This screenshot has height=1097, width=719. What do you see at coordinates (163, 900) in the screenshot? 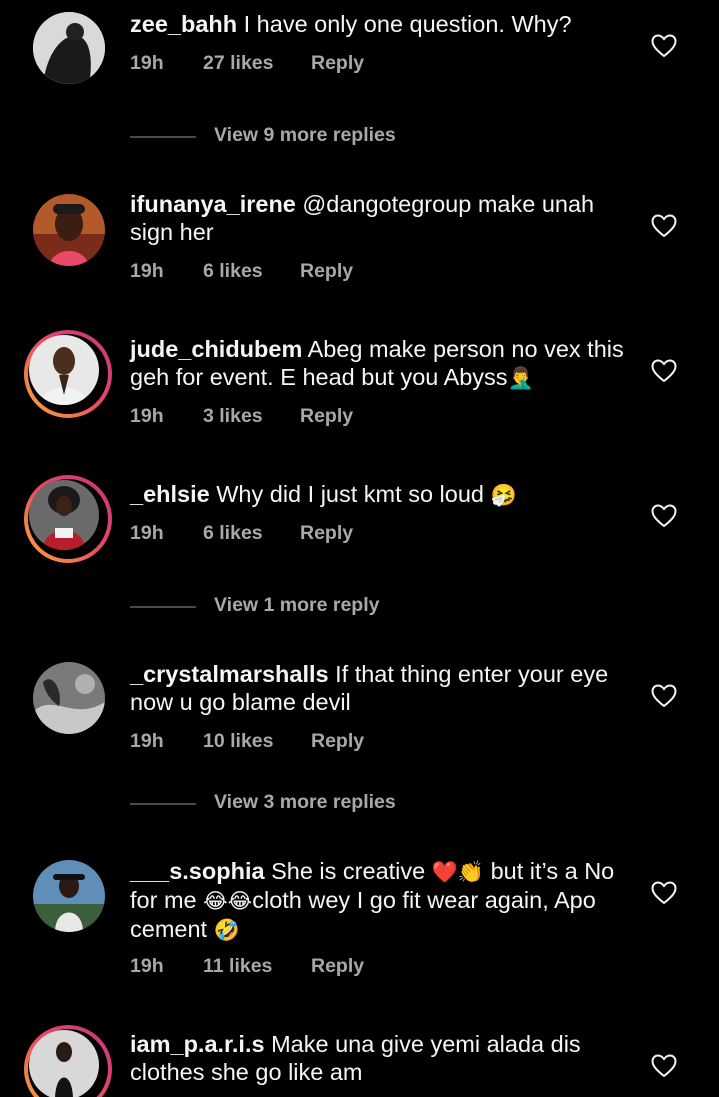
I see `comment-body: for me` at bounding box center [163, 900].